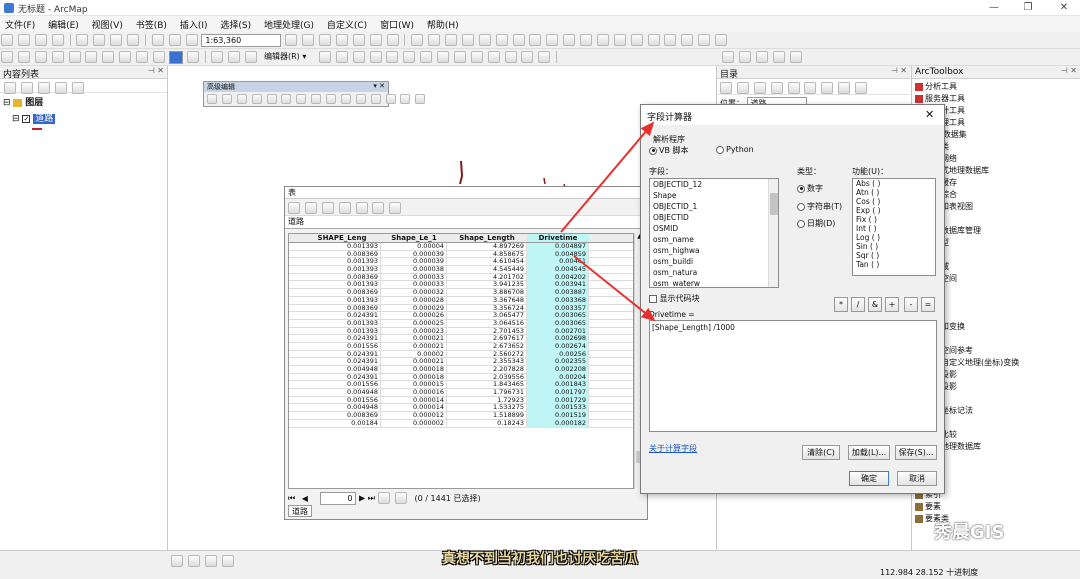 The image size is (1080, 579). I want to click on data-view-icon, so click(177, 561).